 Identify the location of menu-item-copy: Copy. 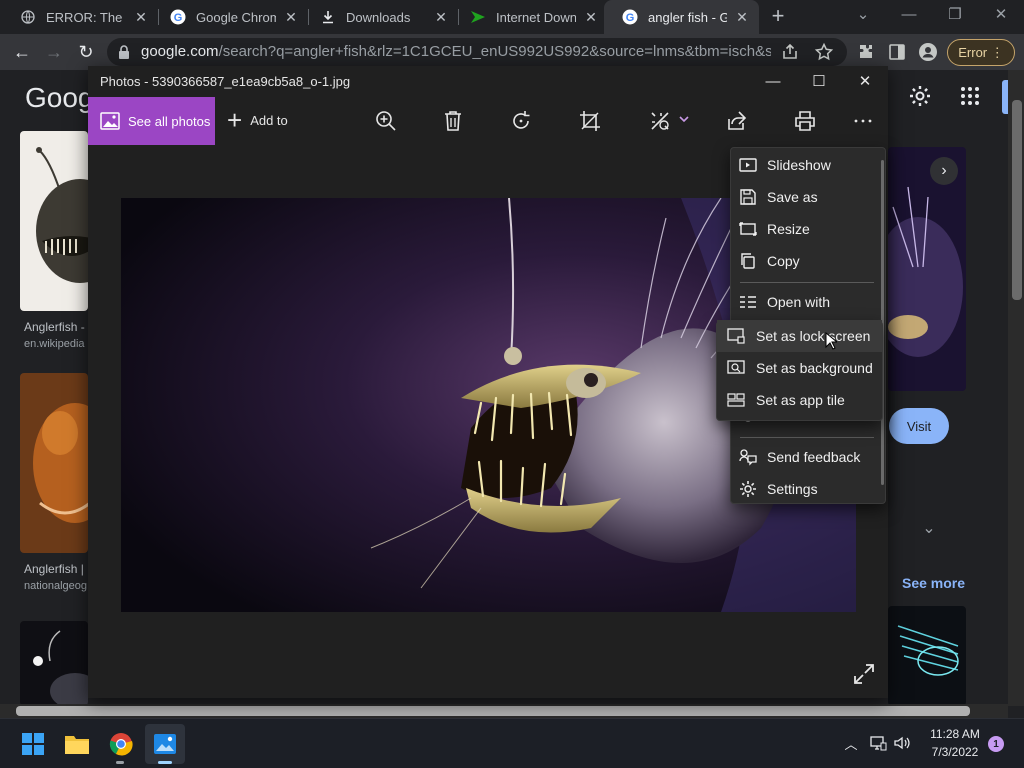
(769, 261).